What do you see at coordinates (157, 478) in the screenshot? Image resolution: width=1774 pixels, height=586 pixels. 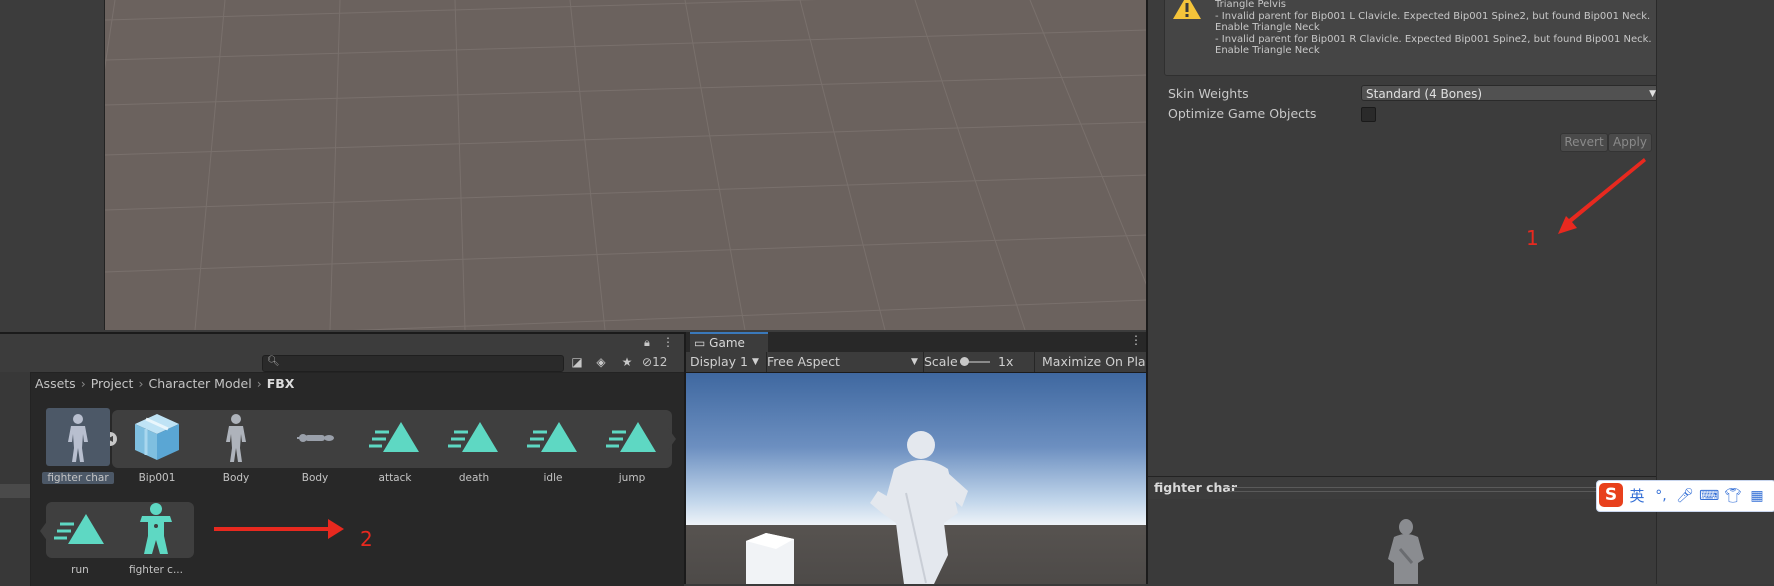 I see `asset-label: Bip001` at bounding box center [157, 478].